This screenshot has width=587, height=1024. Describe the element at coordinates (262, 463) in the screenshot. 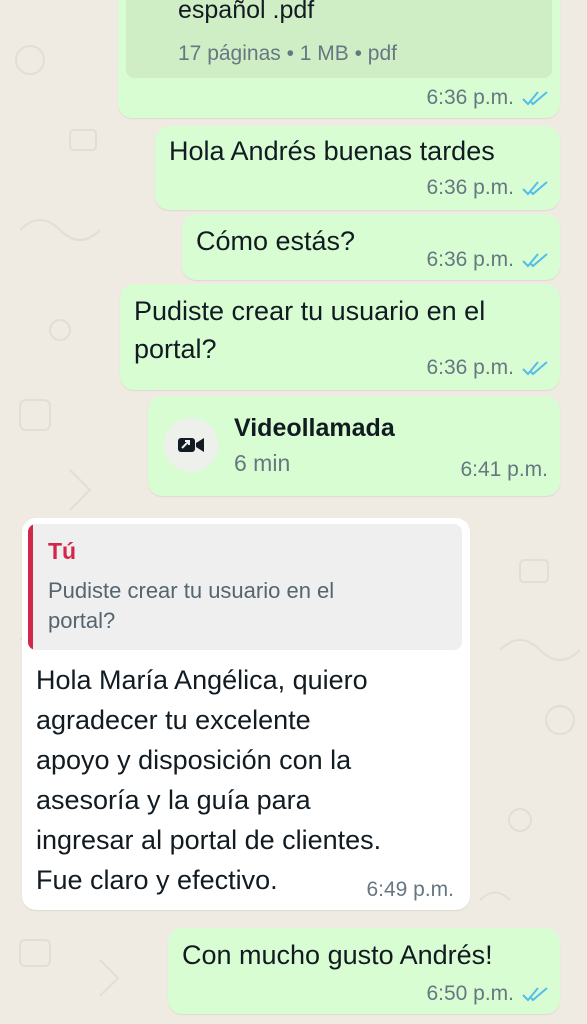

I see `call-duration: 6 min` at that location.